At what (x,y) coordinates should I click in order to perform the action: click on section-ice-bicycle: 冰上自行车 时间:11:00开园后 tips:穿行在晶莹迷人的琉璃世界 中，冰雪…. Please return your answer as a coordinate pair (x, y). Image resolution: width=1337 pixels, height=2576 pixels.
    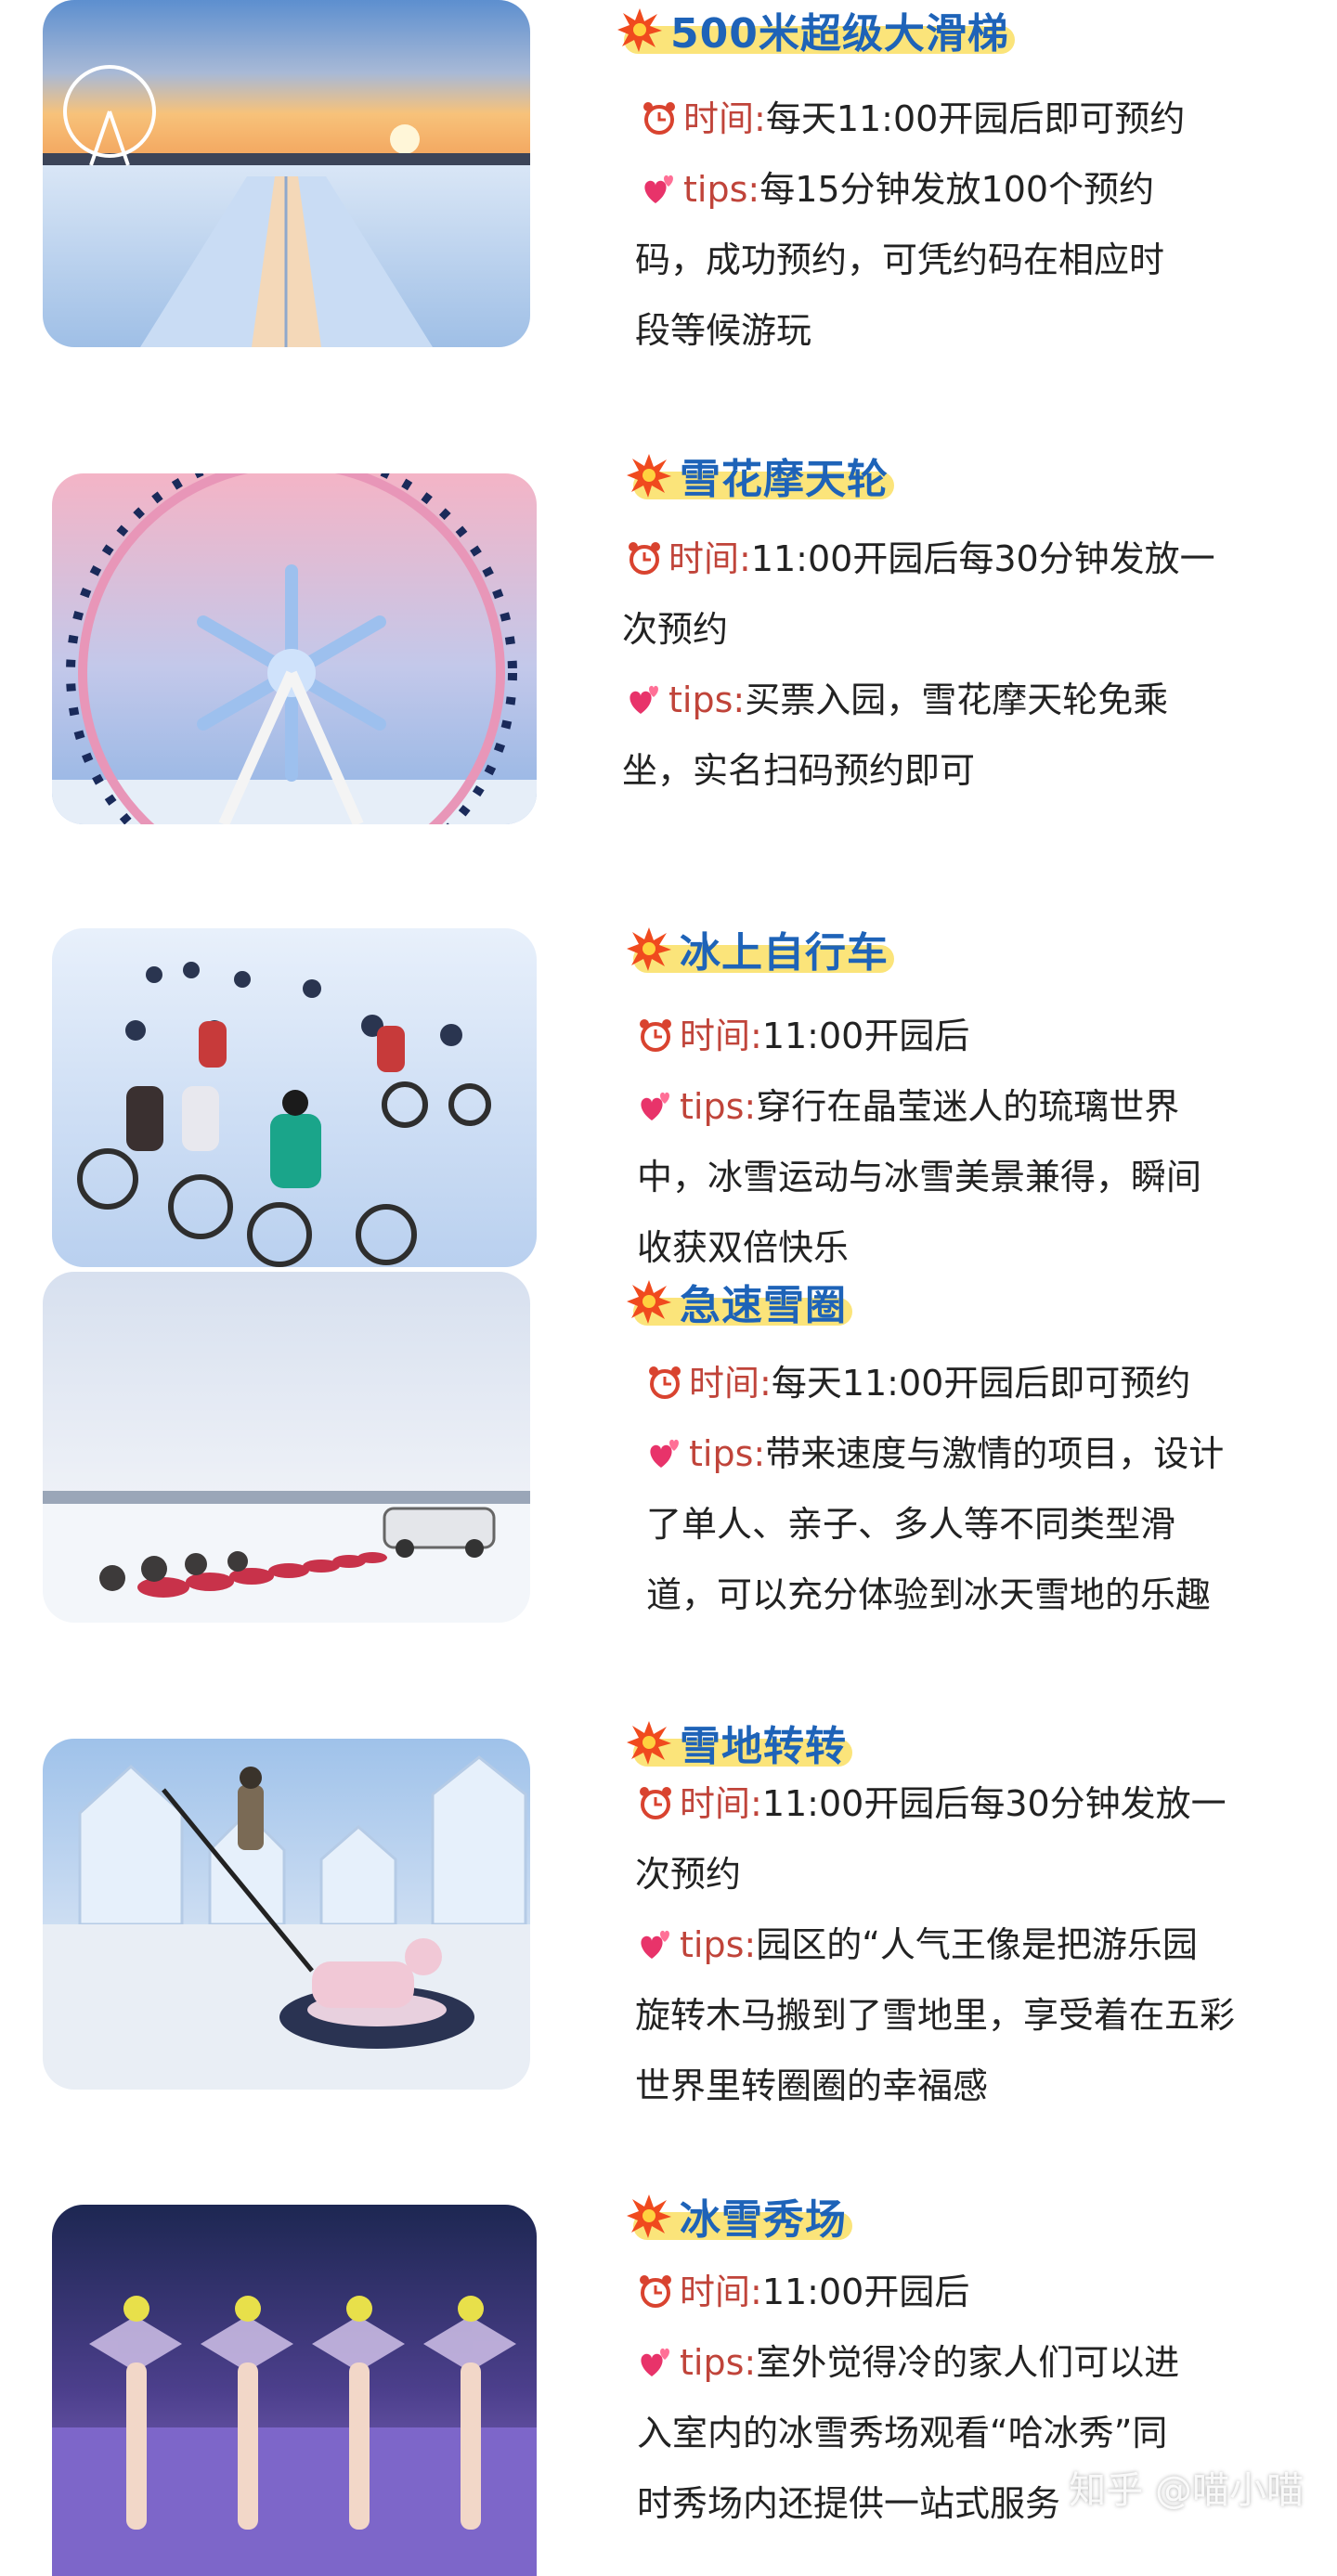
    Looking at the image, I should click on (668, 1095).